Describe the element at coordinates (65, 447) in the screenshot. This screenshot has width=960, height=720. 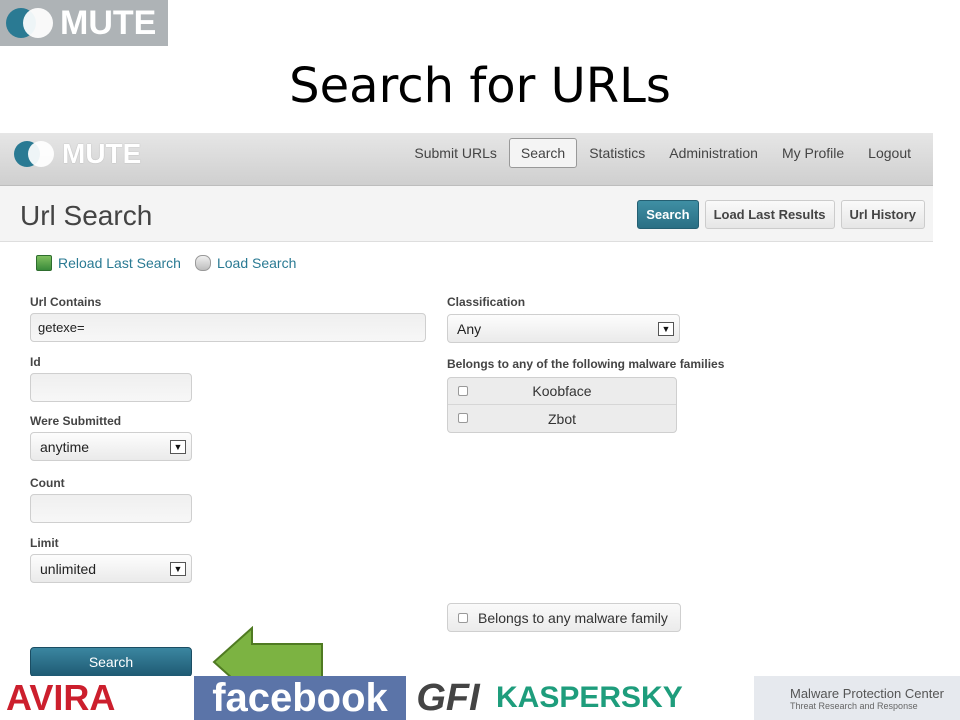
I see `were-submitted-value: anytime` at that location.